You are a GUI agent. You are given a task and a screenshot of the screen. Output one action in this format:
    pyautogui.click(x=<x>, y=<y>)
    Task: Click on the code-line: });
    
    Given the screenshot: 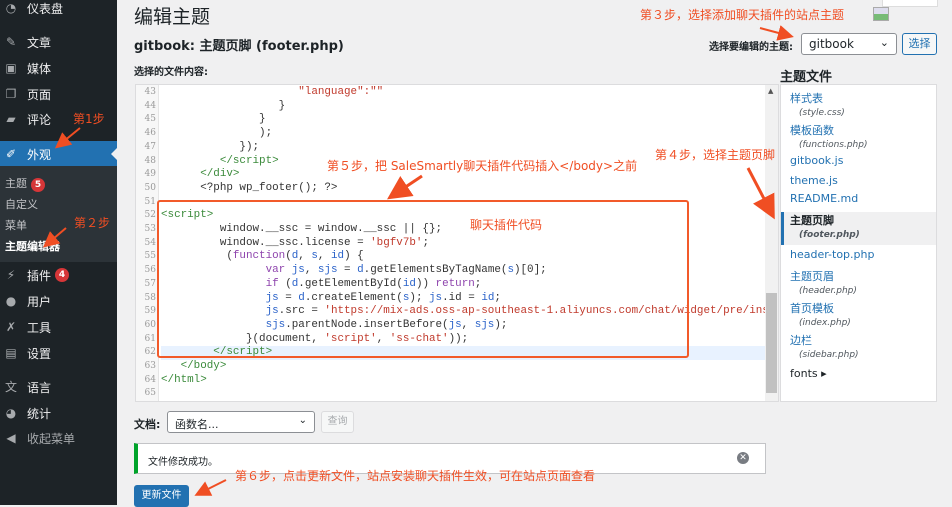 What is the action you would take?
    pyautogui.click(x=210, y=148)
    